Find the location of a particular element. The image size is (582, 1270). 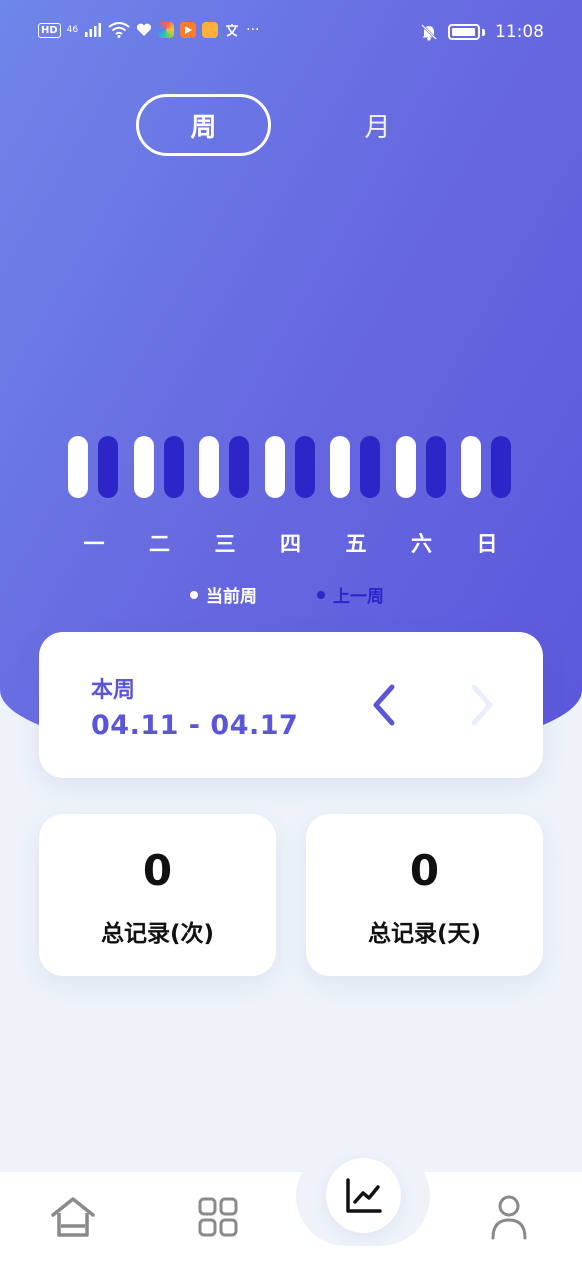

legend-previous-dot is located at coordinates (321, 594).